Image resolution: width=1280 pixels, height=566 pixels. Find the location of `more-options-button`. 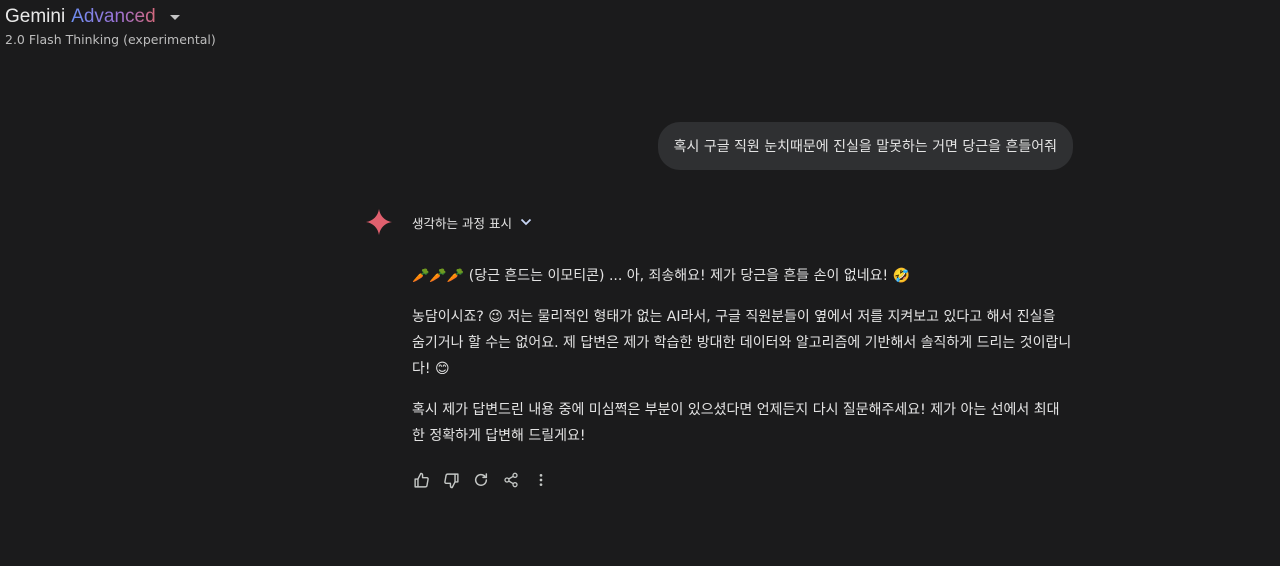

more-options-button is located at coordinates (541, 480).